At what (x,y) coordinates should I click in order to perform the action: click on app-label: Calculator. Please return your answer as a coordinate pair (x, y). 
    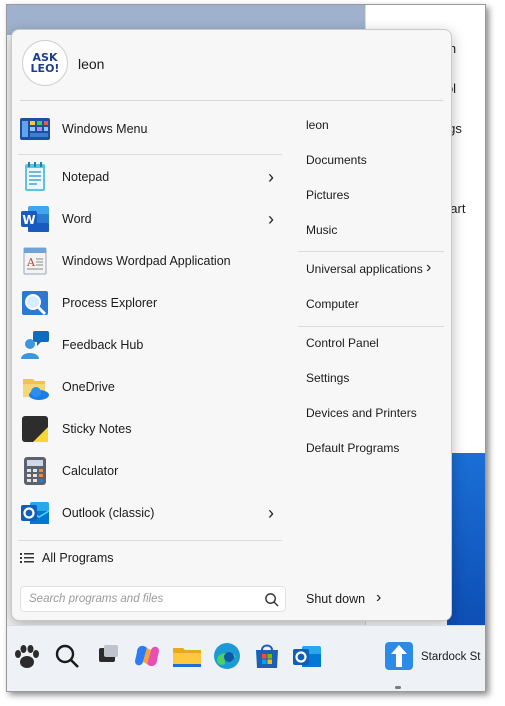
    Looking at the image, I should click on (90, 471).